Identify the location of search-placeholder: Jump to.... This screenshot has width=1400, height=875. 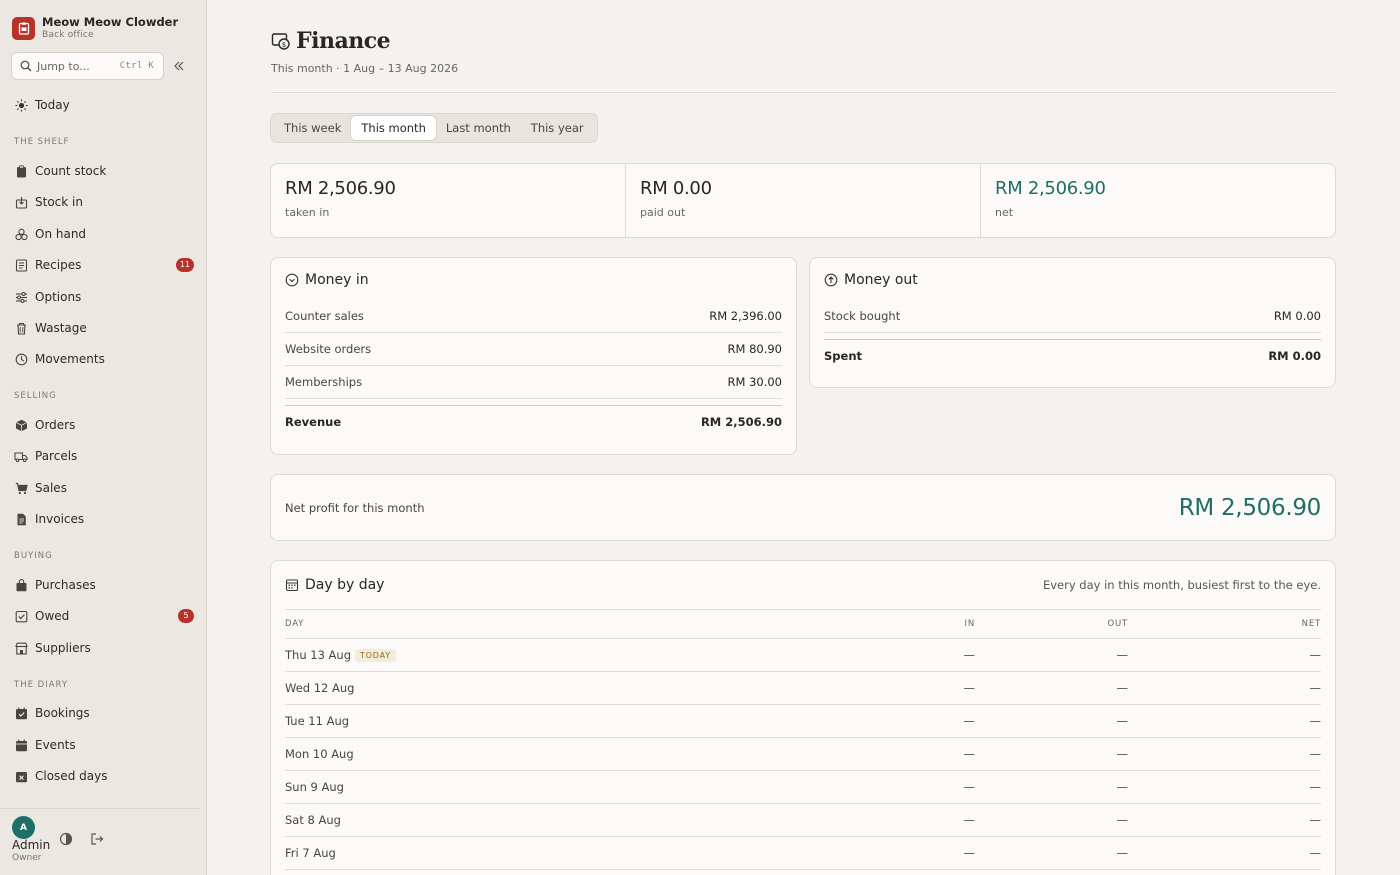
(63, 66).